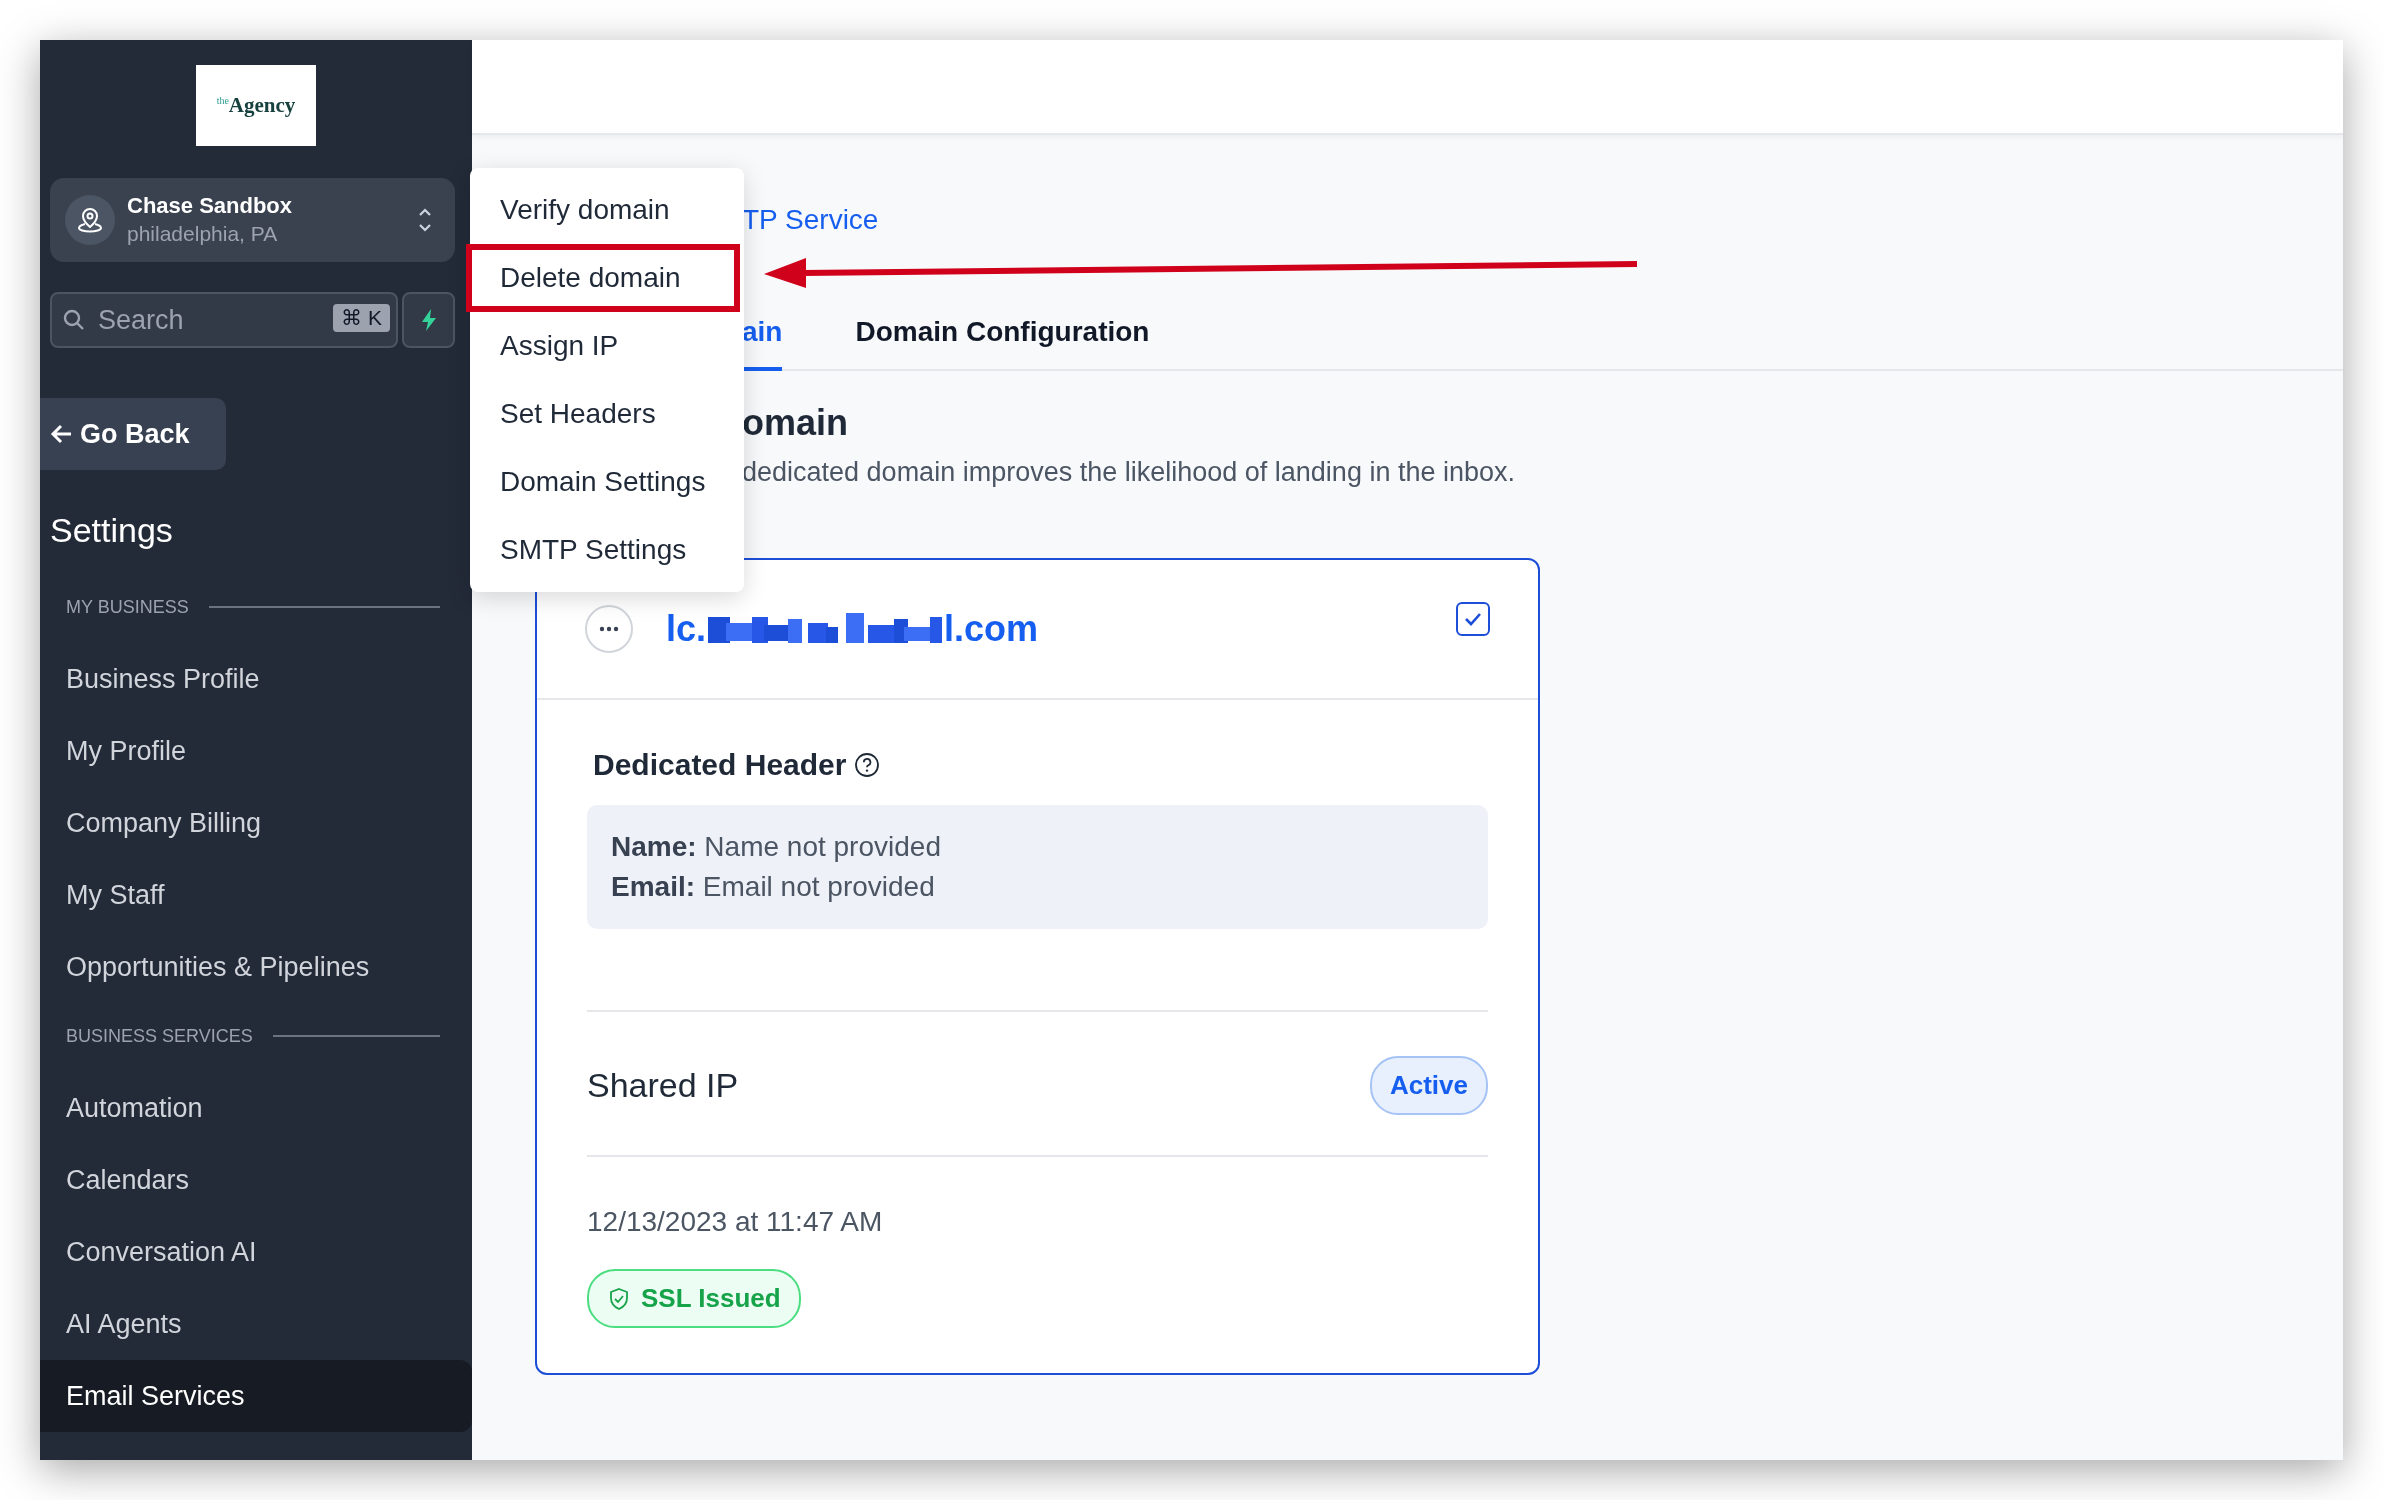 The height and width of the screenshot is (1500, 2384). Describe the element at coordinates (720, 765) in the screenshot. I see `dedicated-header-title: Dedicated Header` at that location.